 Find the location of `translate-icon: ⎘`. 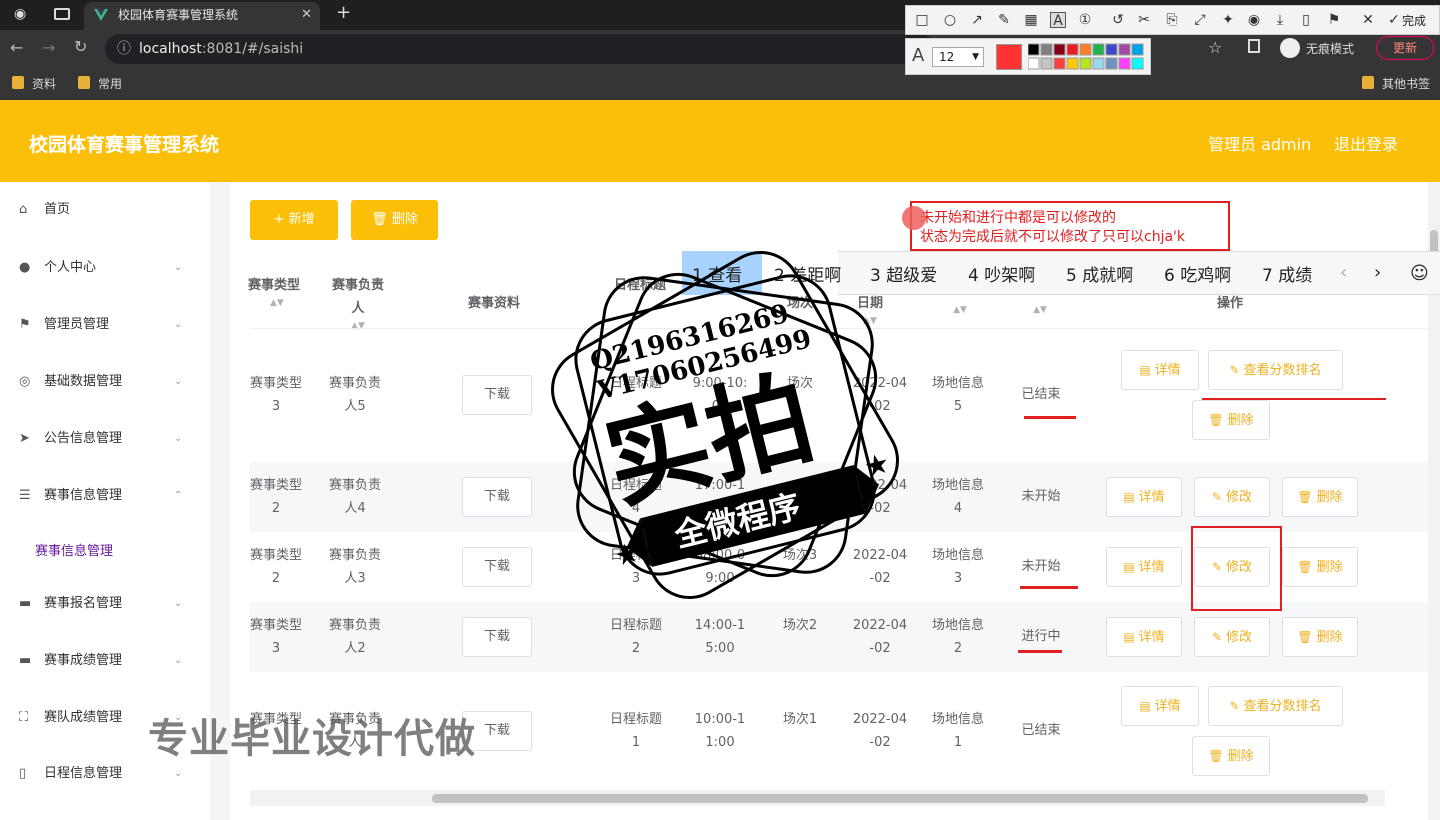

translate-icon: ⎘ is located at coordinates (1172, 20).